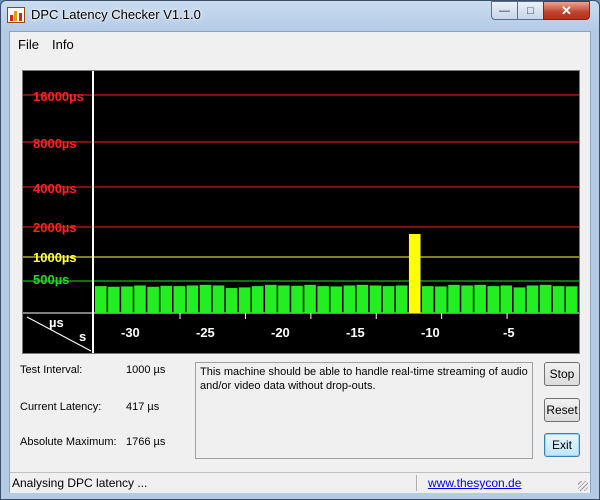 Image resolution: width=600 pixels, height=500 pixels. What do you see at coordinates (205, 332) in the screenshot?
I see `x-tick-label: -25` at bounding box center [205, 332].